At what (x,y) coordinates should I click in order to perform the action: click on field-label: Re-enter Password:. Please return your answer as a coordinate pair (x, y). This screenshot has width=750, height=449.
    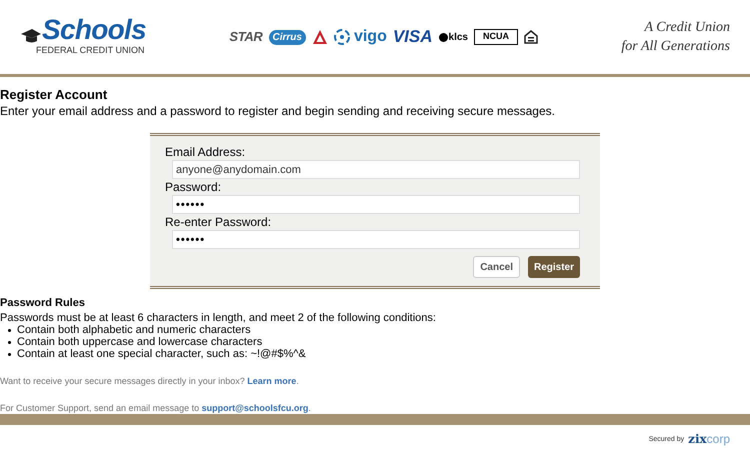
    Looking at the image, I should click on (218, 222).